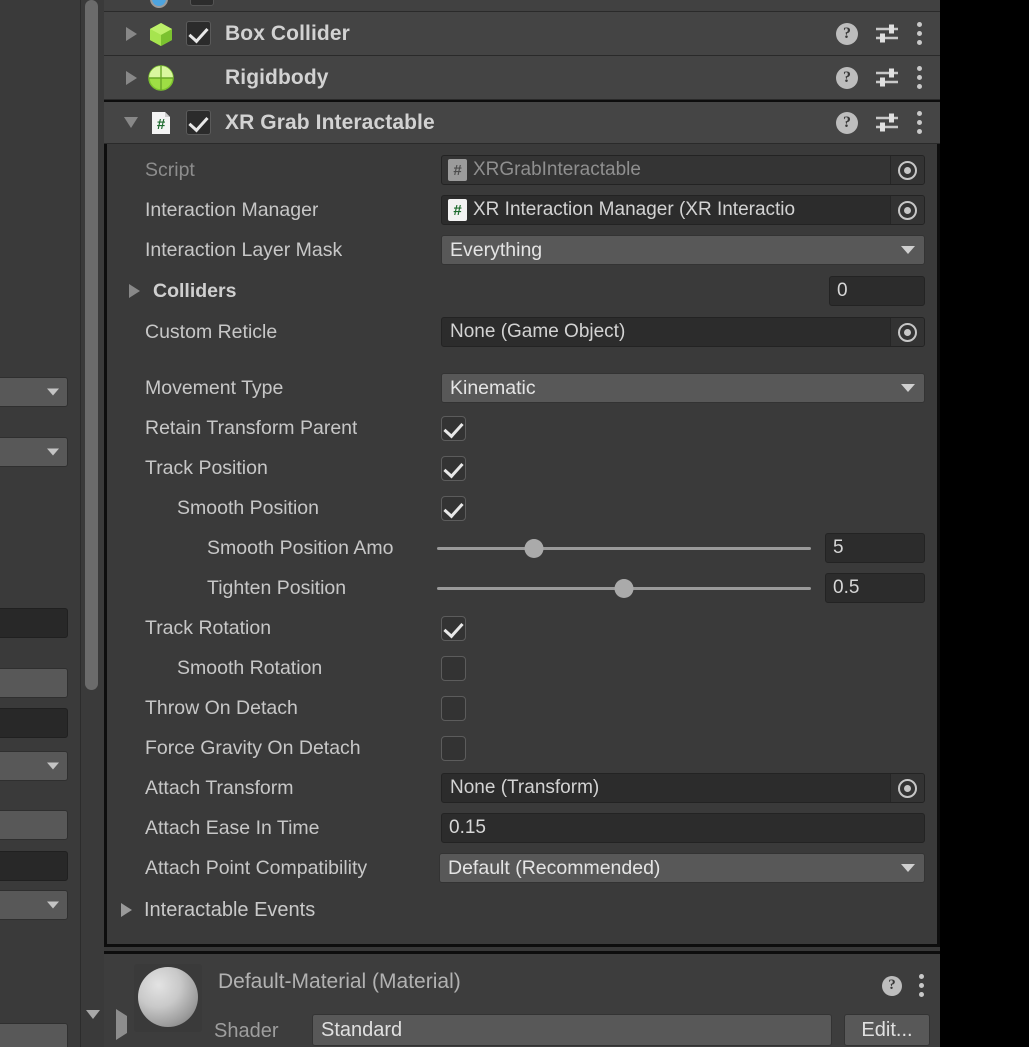 Image resolution: width=1029 pixels, height=1047 pixels. Describe the element at coordinates (159, 4) in the screenshot. I see `partial-component-icon` at that location.